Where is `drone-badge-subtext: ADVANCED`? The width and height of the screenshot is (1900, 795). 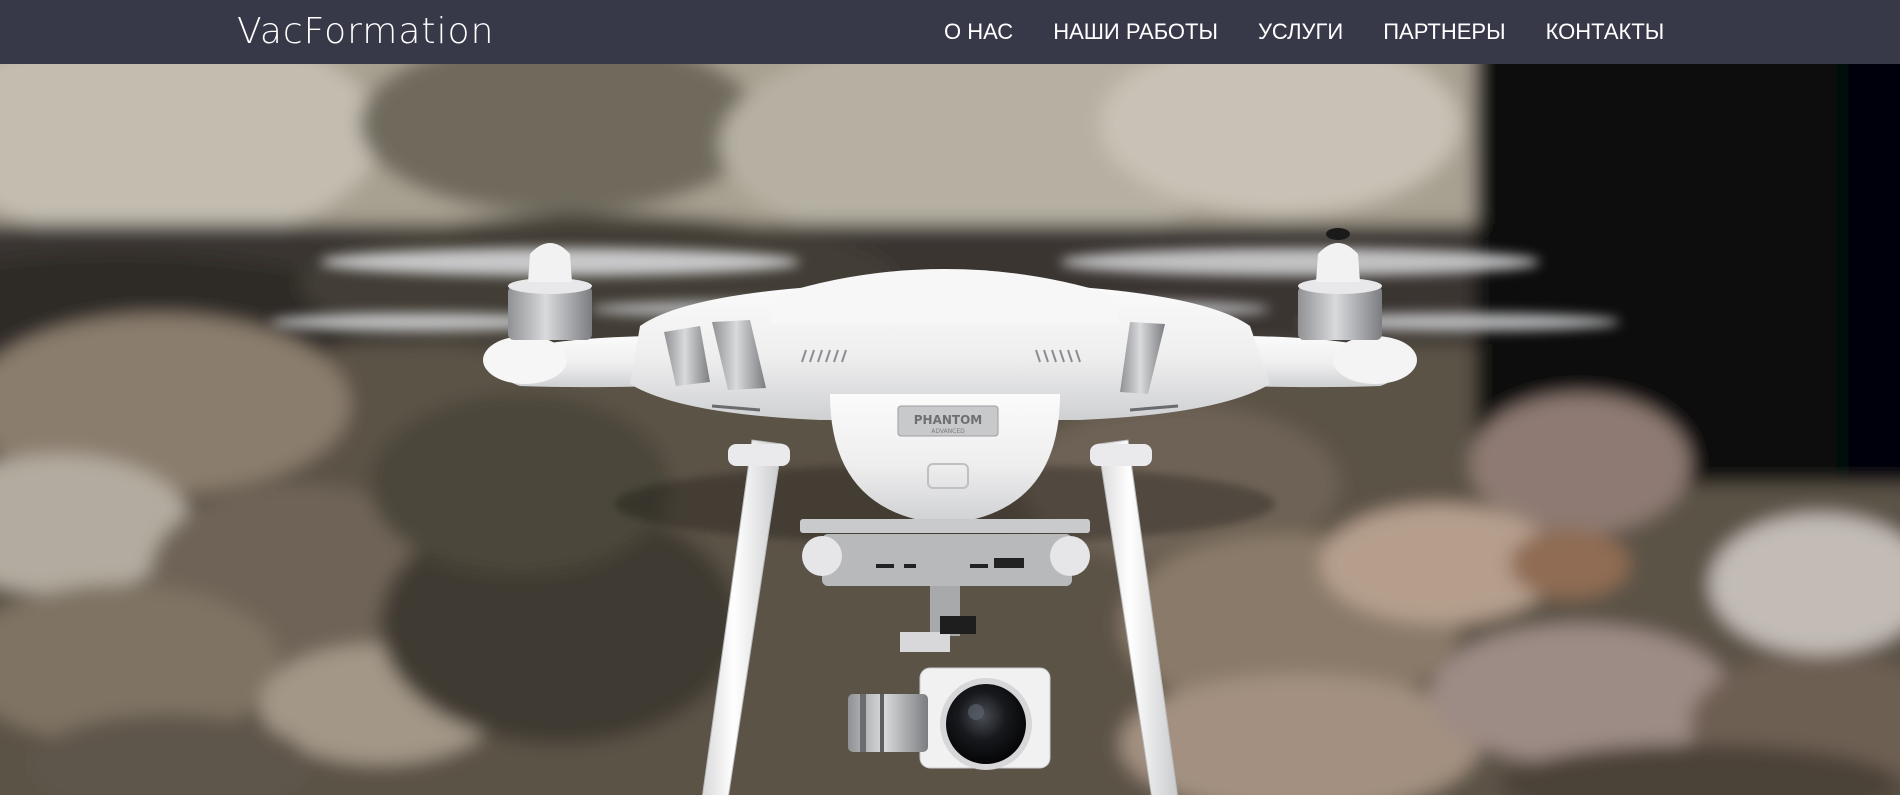
drone-badge-subtext: ADVANCED is located at coordinates (948, 431).